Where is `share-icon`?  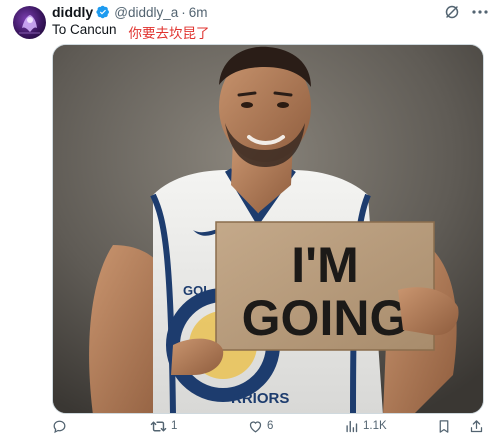
share-icon is located at coordinates (476, 425).